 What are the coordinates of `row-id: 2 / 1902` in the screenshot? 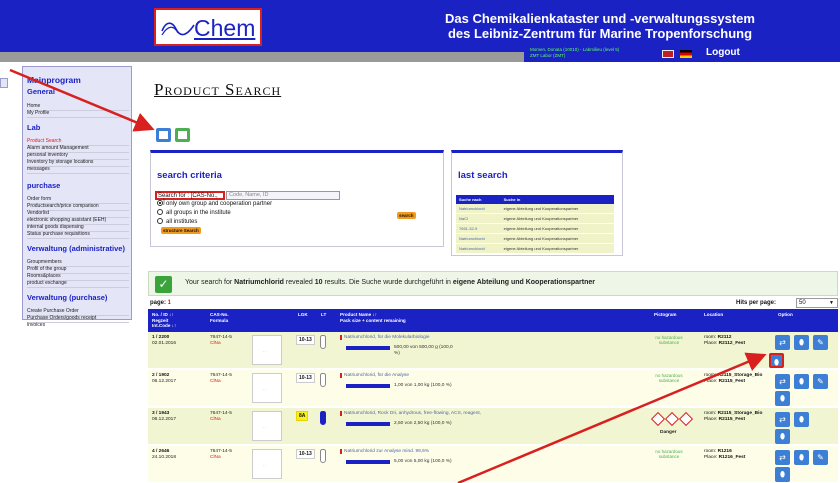 It's located at (160, 375).